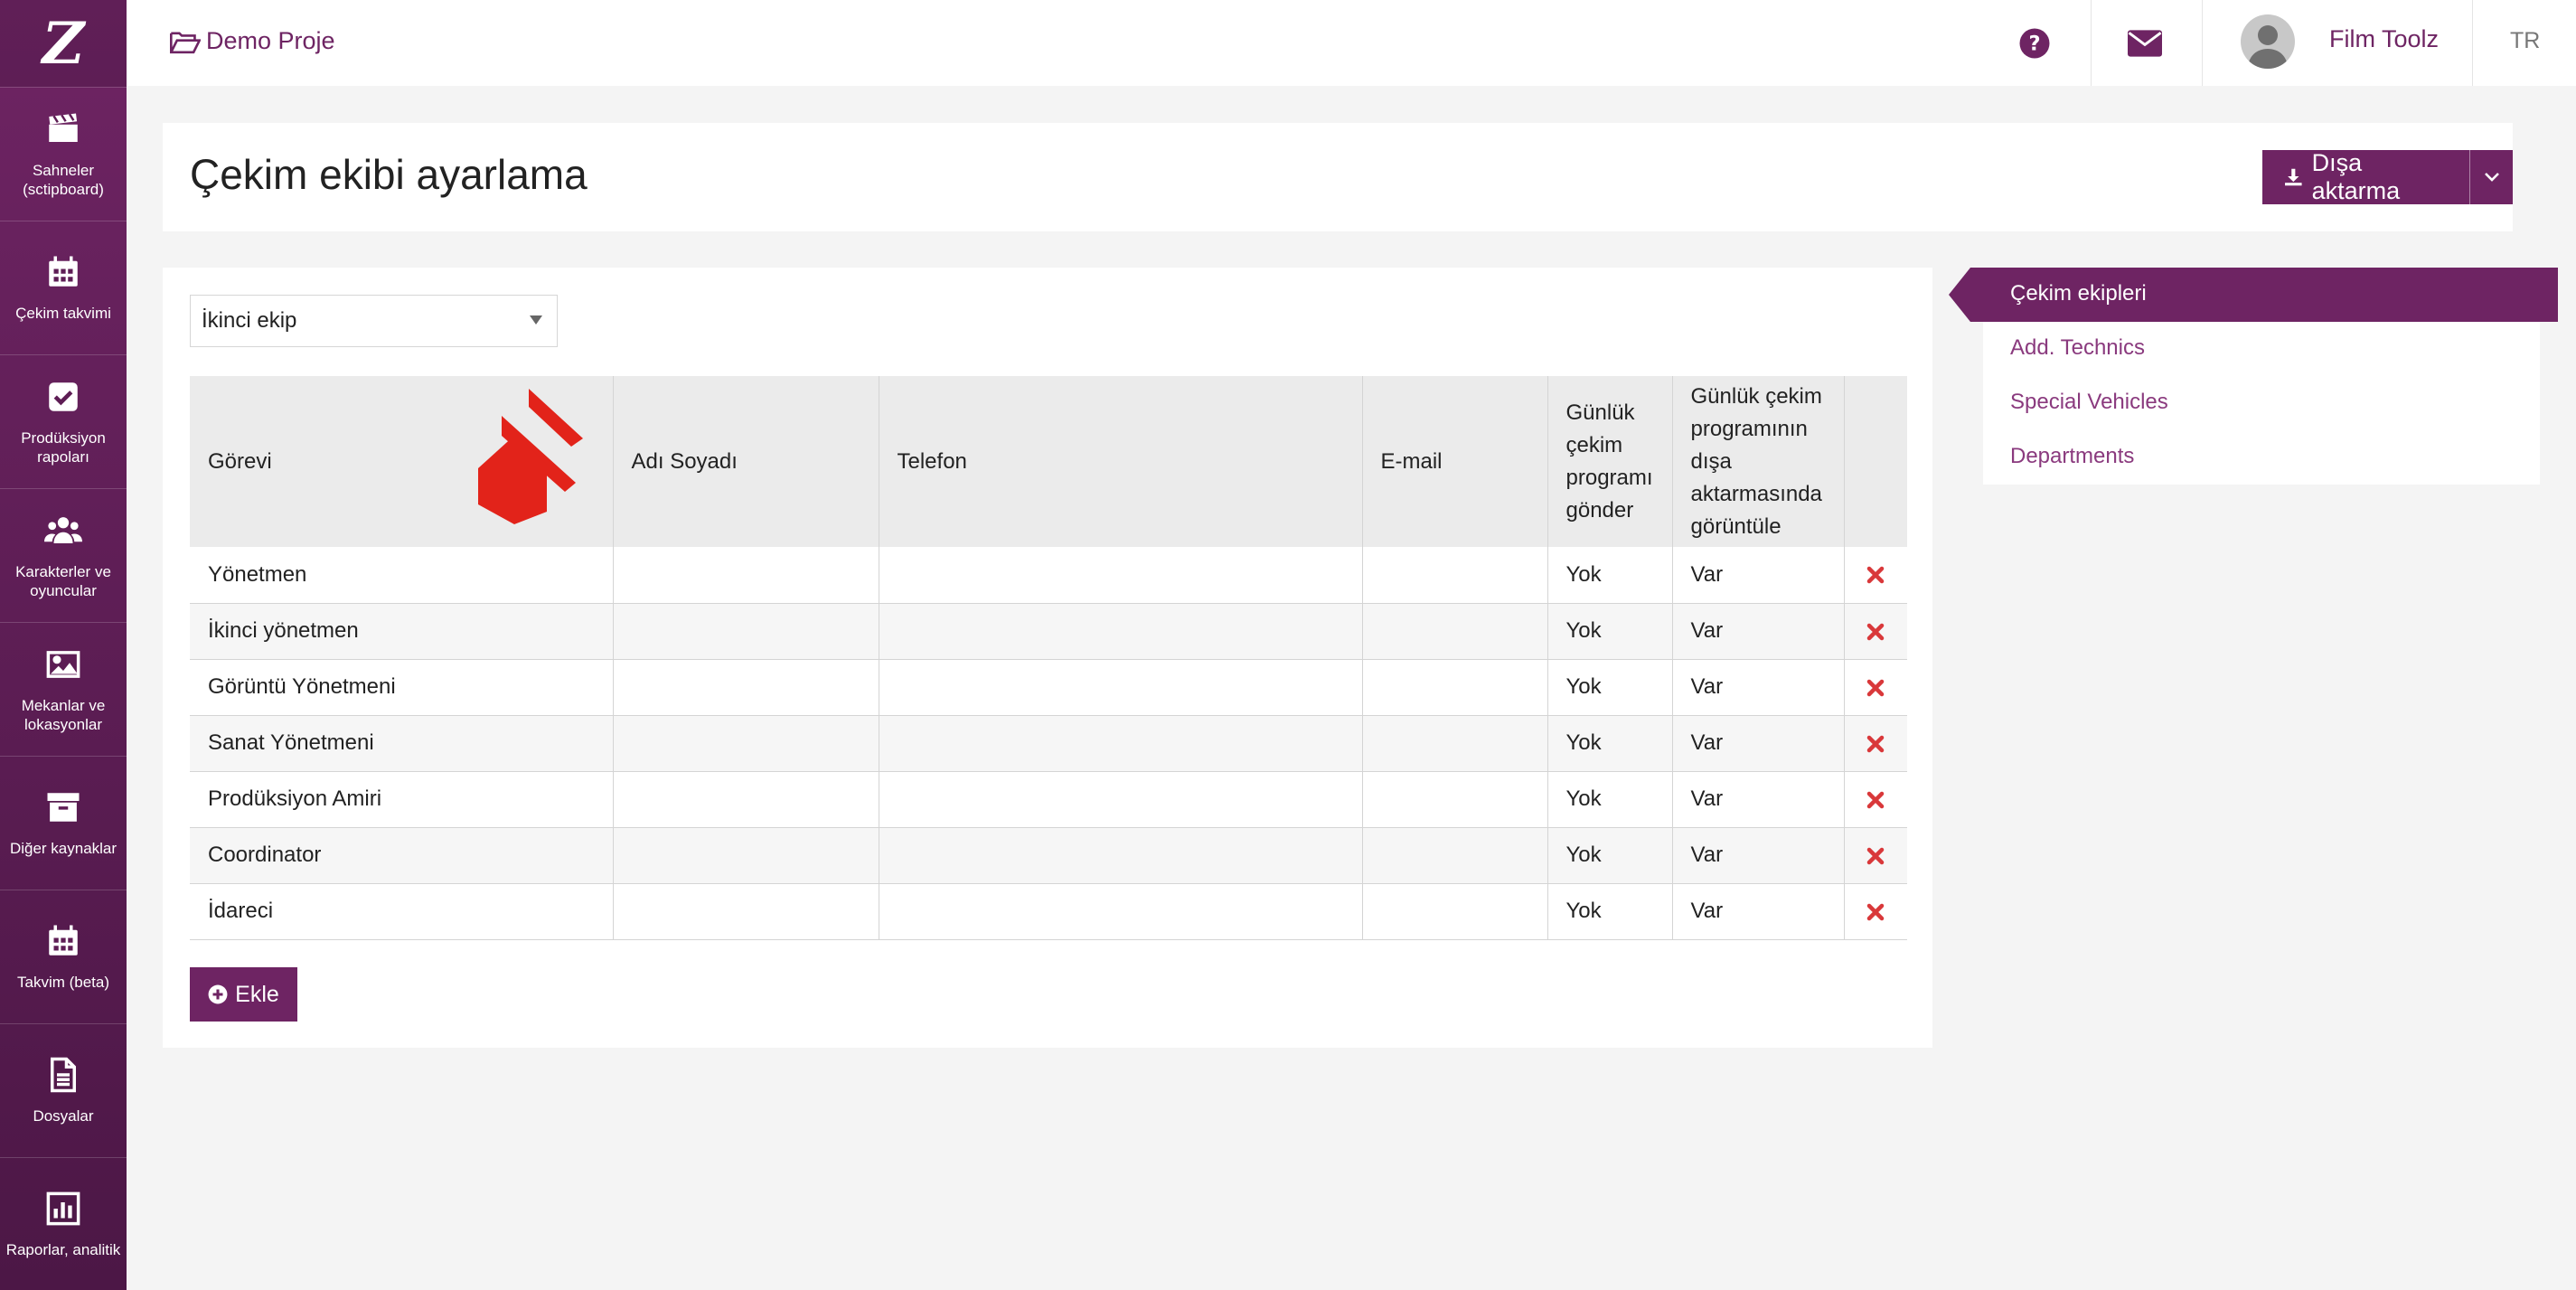 This screenshot has height=1290, width=2576. I want to click on table-row: İkinci yönetmen Yok Var, so click(1048, 631).